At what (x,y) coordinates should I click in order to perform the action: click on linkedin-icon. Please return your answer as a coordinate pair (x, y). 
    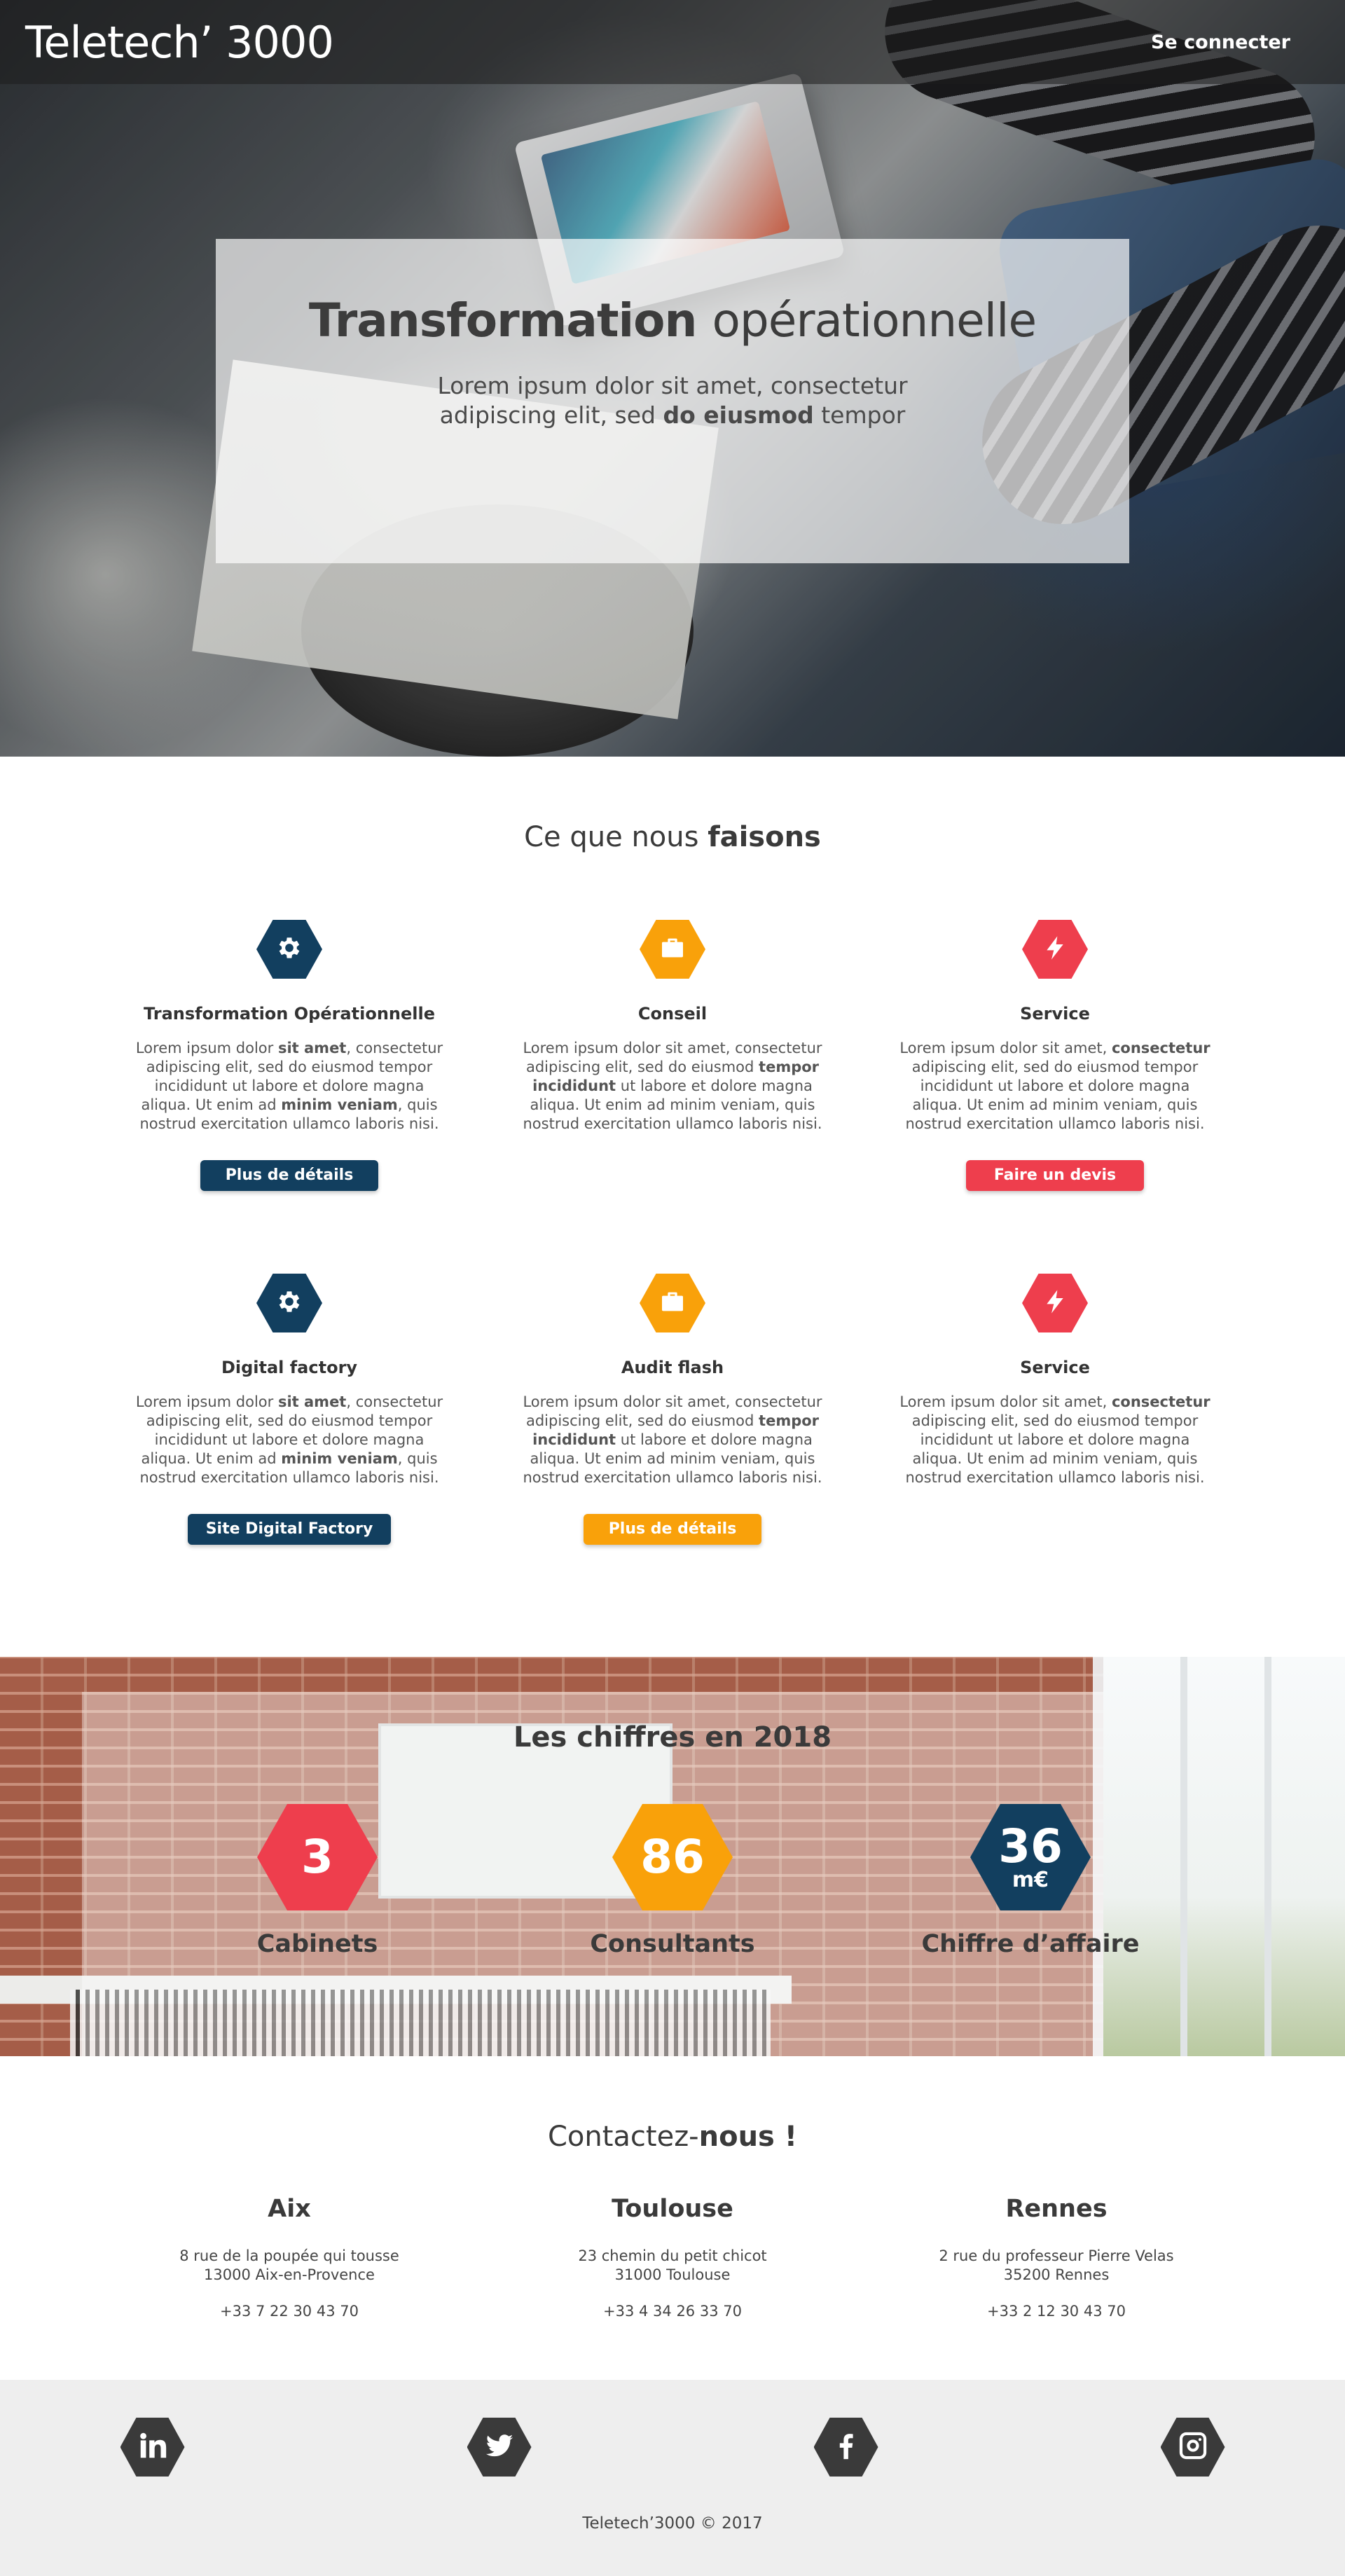
    Looking at the image, I should click on (153, 2447).